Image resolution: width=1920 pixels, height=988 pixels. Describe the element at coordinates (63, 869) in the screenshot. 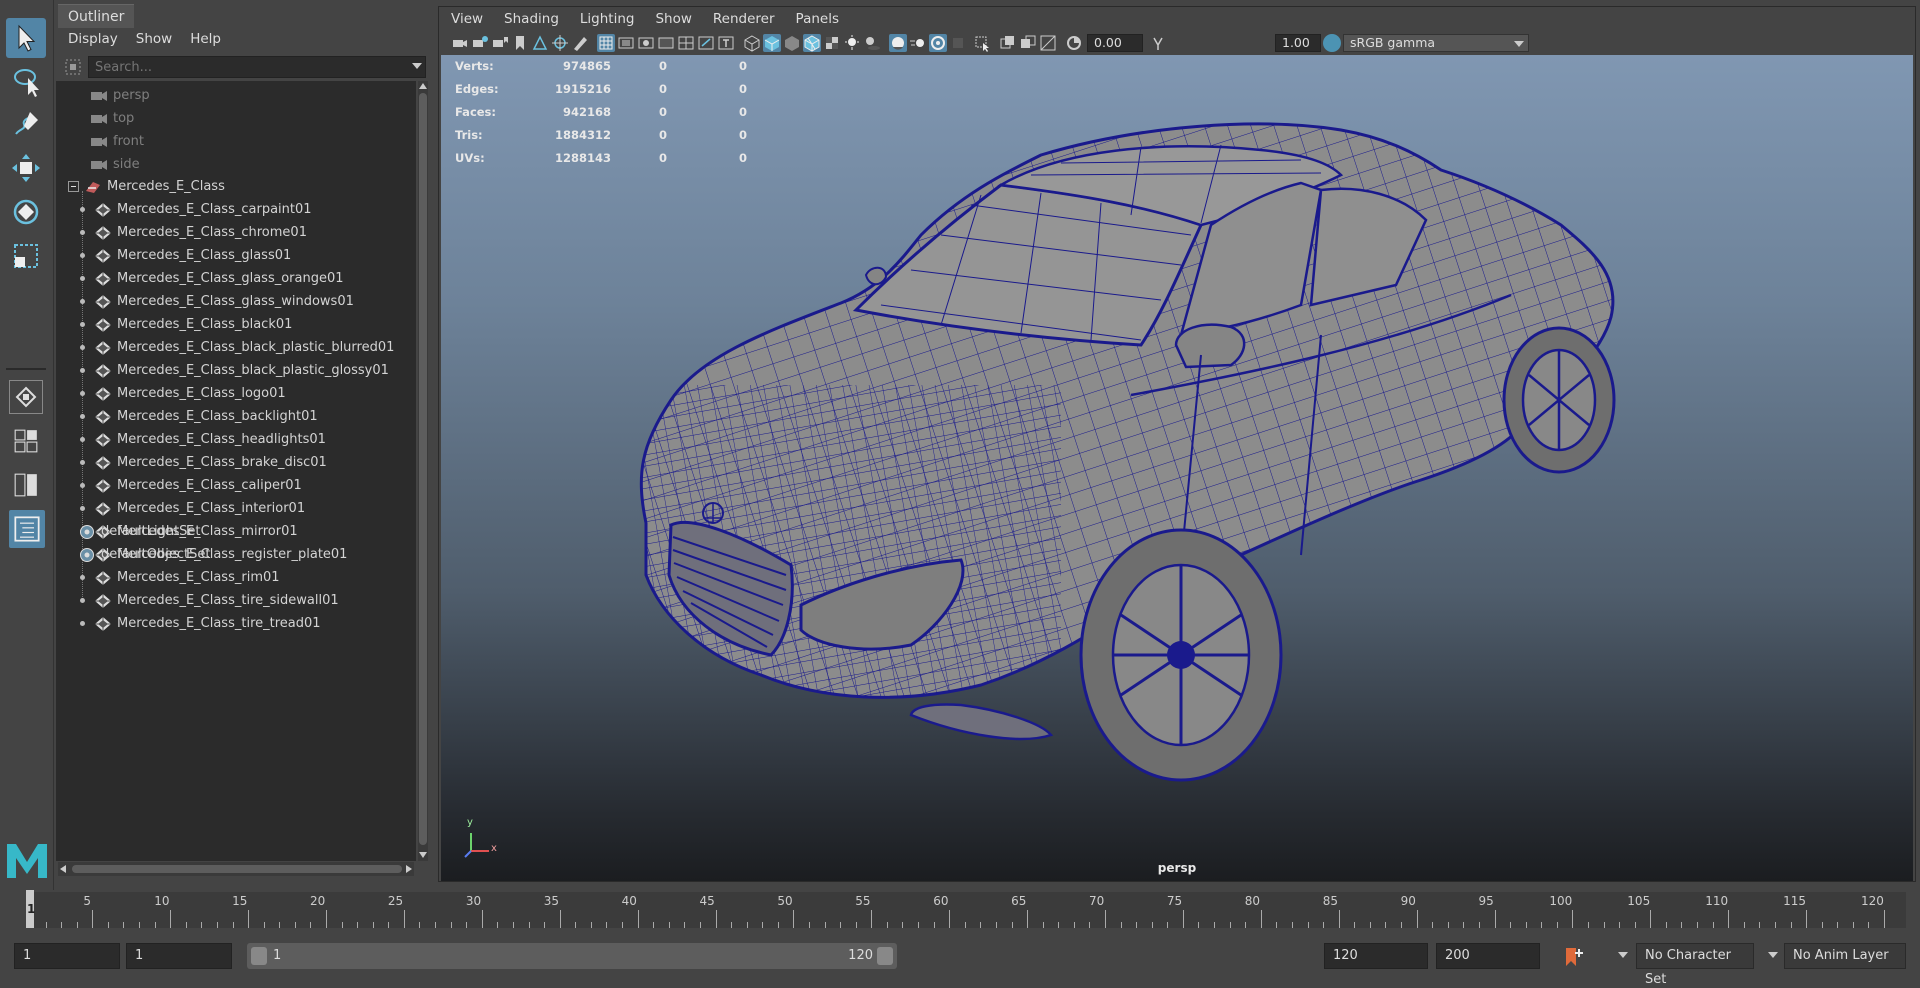

I see `scroll-left-icon` at that location.